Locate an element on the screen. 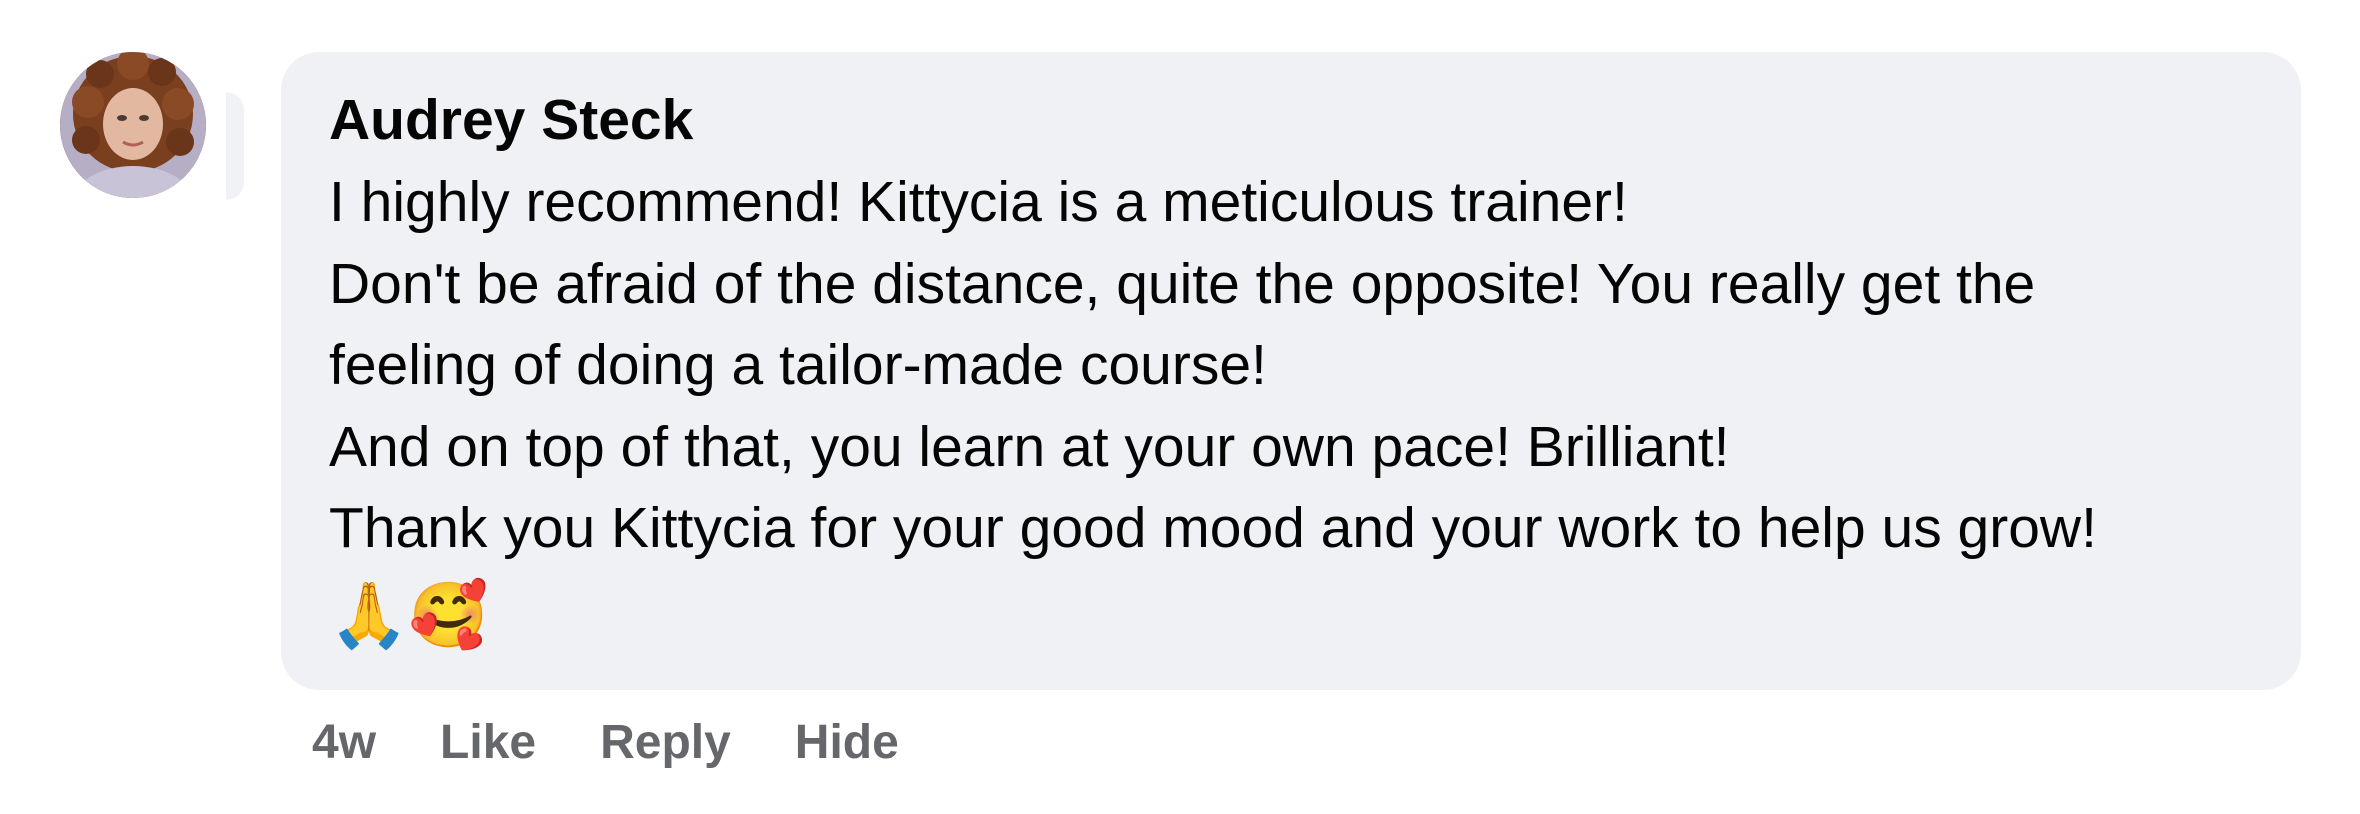  avatar is located at coordinates (133, 125).